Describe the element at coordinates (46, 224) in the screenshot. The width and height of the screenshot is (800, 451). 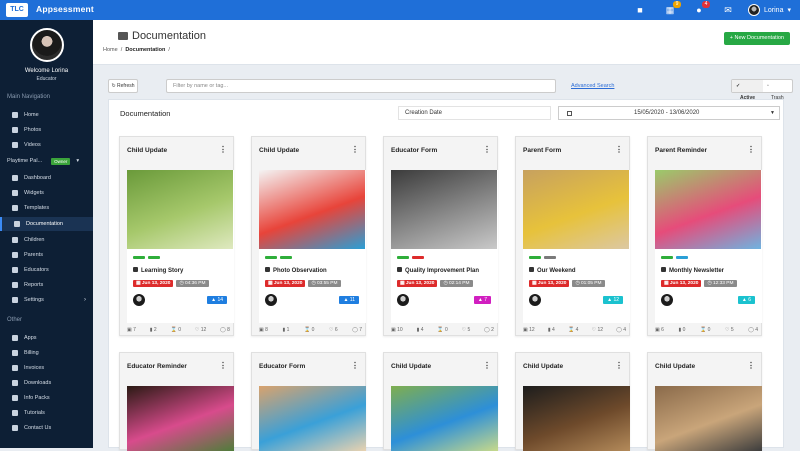
I see `sidebar-item-documentation: Documentation` at that location.